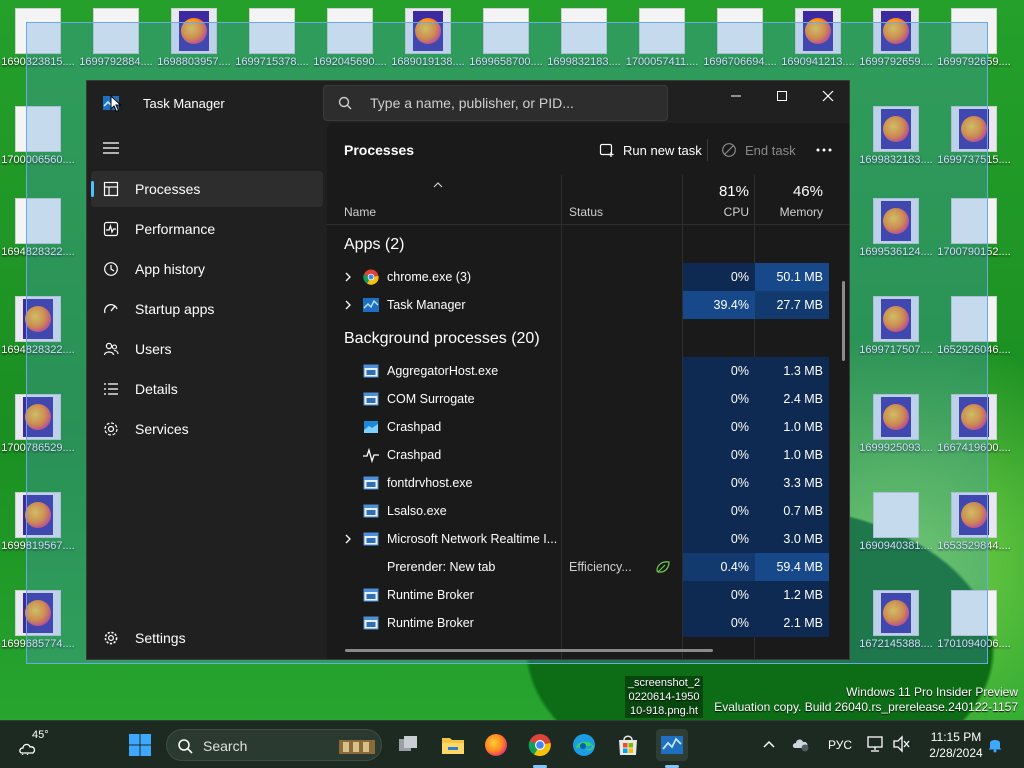  Describe the element at coordinates (578, 371) in the screenshot. I see `process-row: AggregatorHost.exe 0% 1.3 MB` at that location.